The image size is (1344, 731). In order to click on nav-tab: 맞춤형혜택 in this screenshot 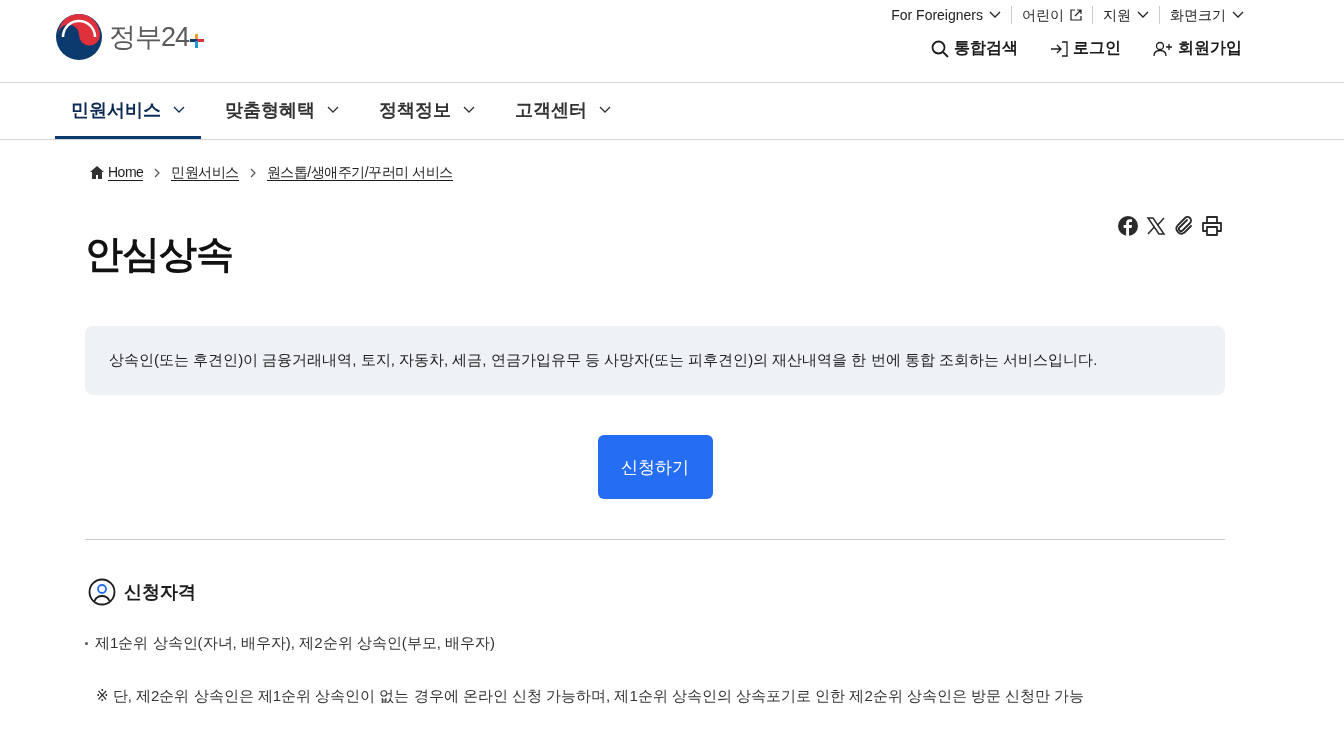, I will do `click(282, 111)`.